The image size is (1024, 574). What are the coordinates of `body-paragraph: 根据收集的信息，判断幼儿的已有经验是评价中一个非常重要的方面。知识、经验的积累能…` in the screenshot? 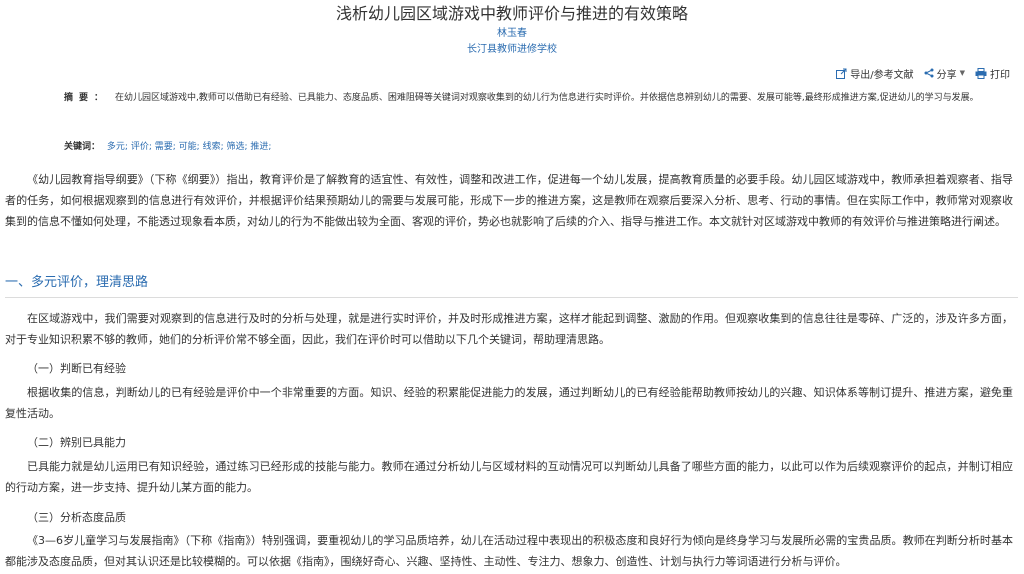 It's located at (509, 403).